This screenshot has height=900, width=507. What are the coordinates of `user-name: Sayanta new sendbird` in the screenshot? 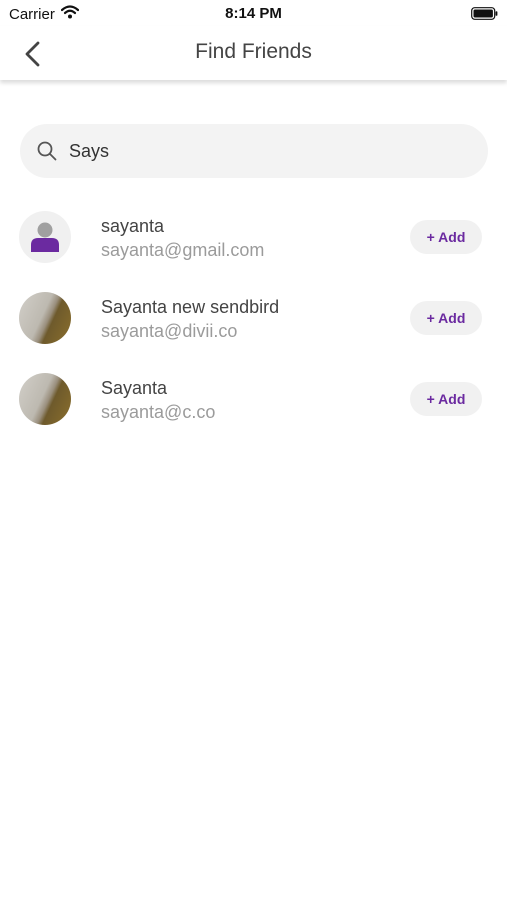 It's located at (190, 307).